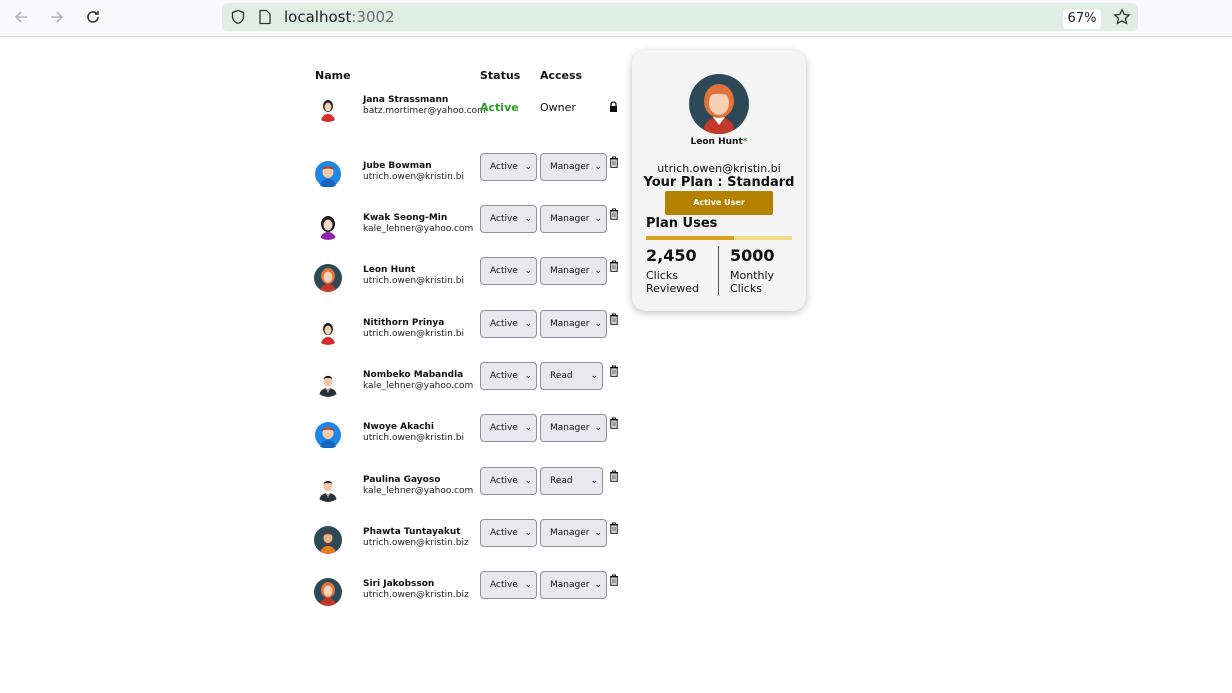 The image size is (1232, 693). What do you see at coordinates (672, 282) in the screenshot?
I see `clicks-reviewed-label: Clicks Reviewed` at bounding box center [672, 282].